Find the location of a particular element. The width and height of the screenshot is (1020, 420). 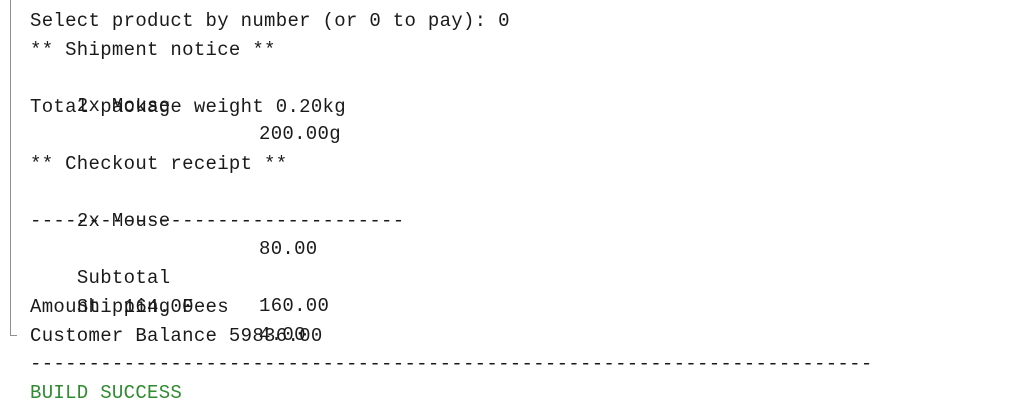

amount-line: Amount 164.00 is located at coordinates (112, 307).